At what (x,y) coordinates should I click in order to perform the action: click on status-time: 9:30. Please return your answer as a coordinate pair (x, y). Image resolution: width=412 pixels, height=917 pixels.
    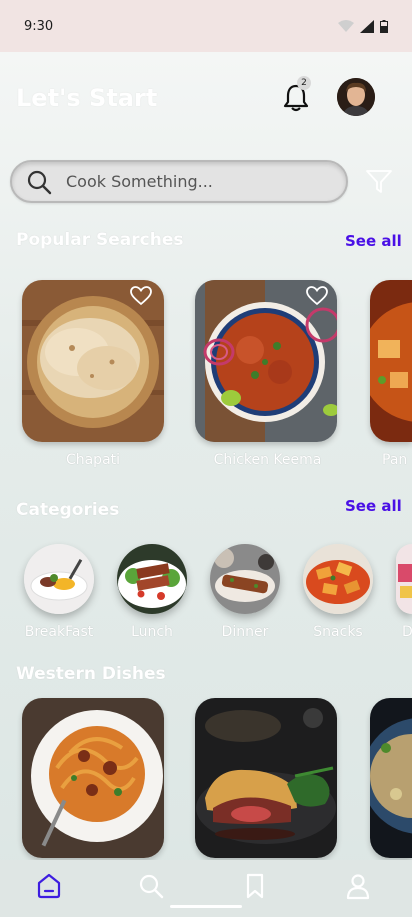
    Looking at the image, I should click on (39, 26).